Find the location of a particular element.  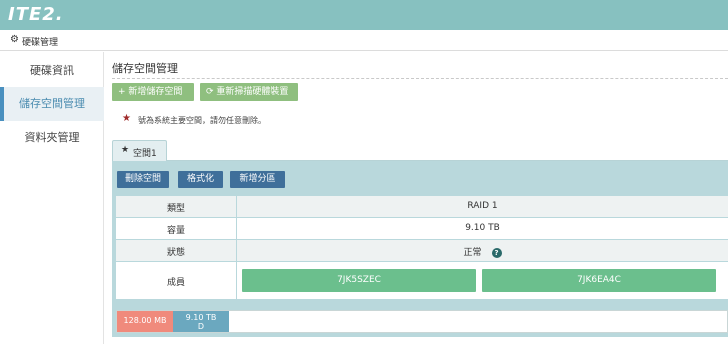

plus-icon: + is located at coordinates (122, 92).